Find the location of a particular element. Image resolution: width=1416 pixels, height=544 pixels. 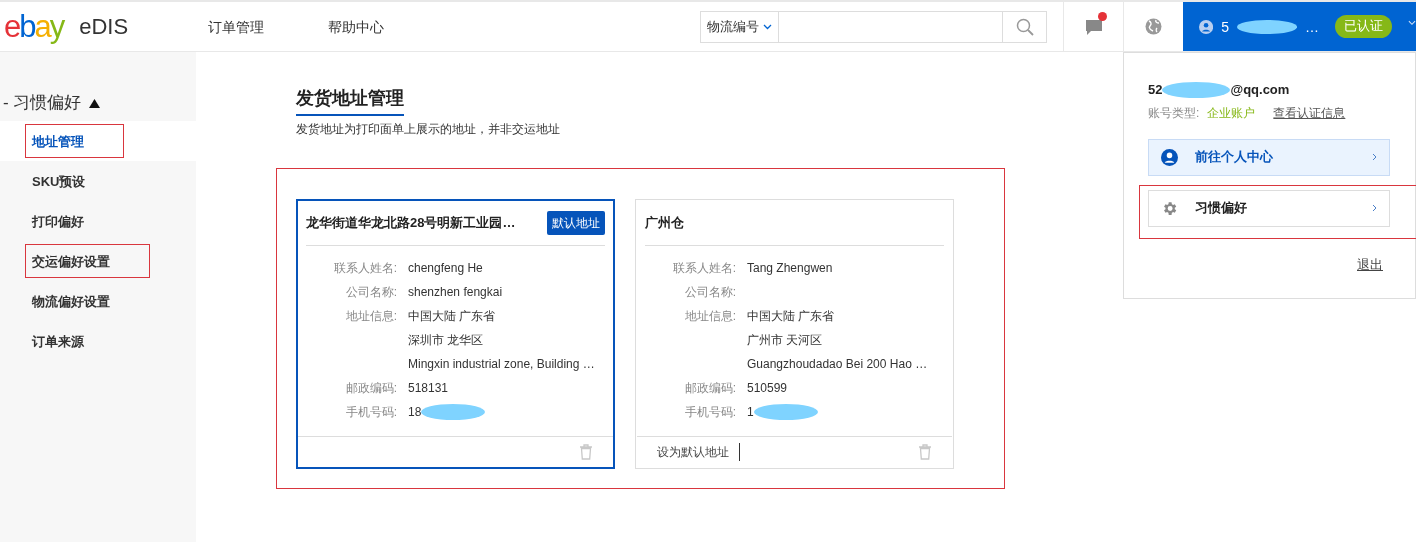

account-type-label: 账号类型: is located at coordinates (1174, 113).